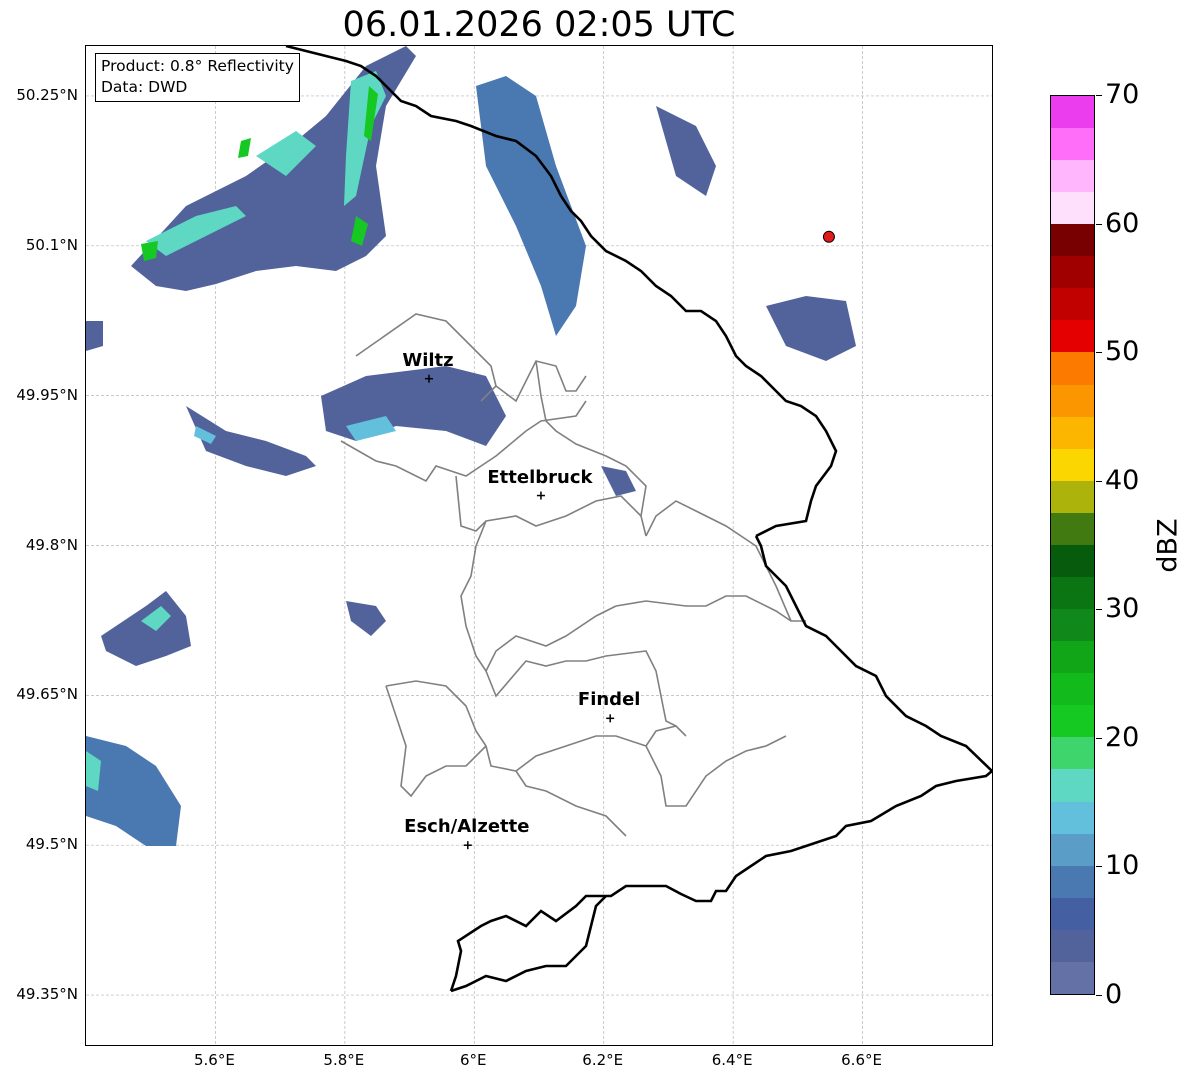 The height and width of the screenshot is (1081, 1184). I want to click on lat-tick-label: 49.65°N, so click(47, 694).